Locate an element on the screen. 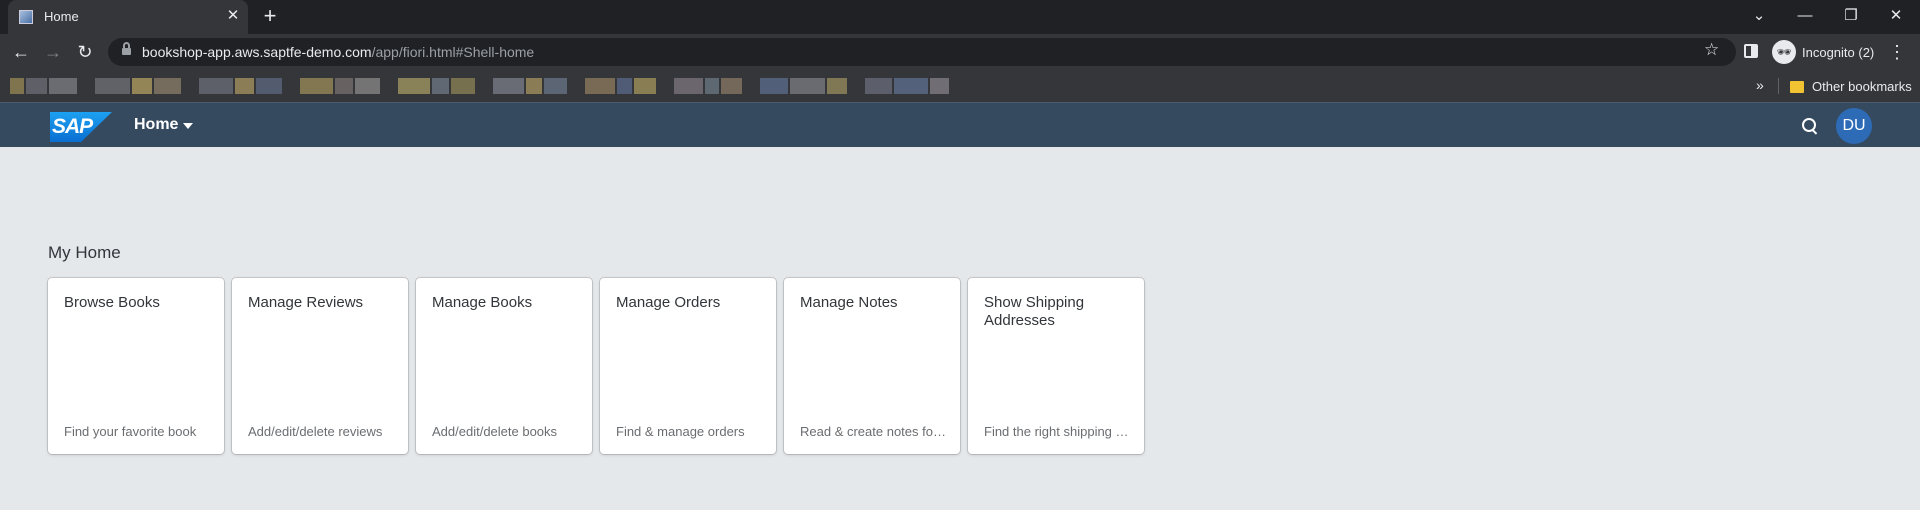 This screenshot has width=1920, height=510. minimize-icon: — is located at coordinates (1805, 16).